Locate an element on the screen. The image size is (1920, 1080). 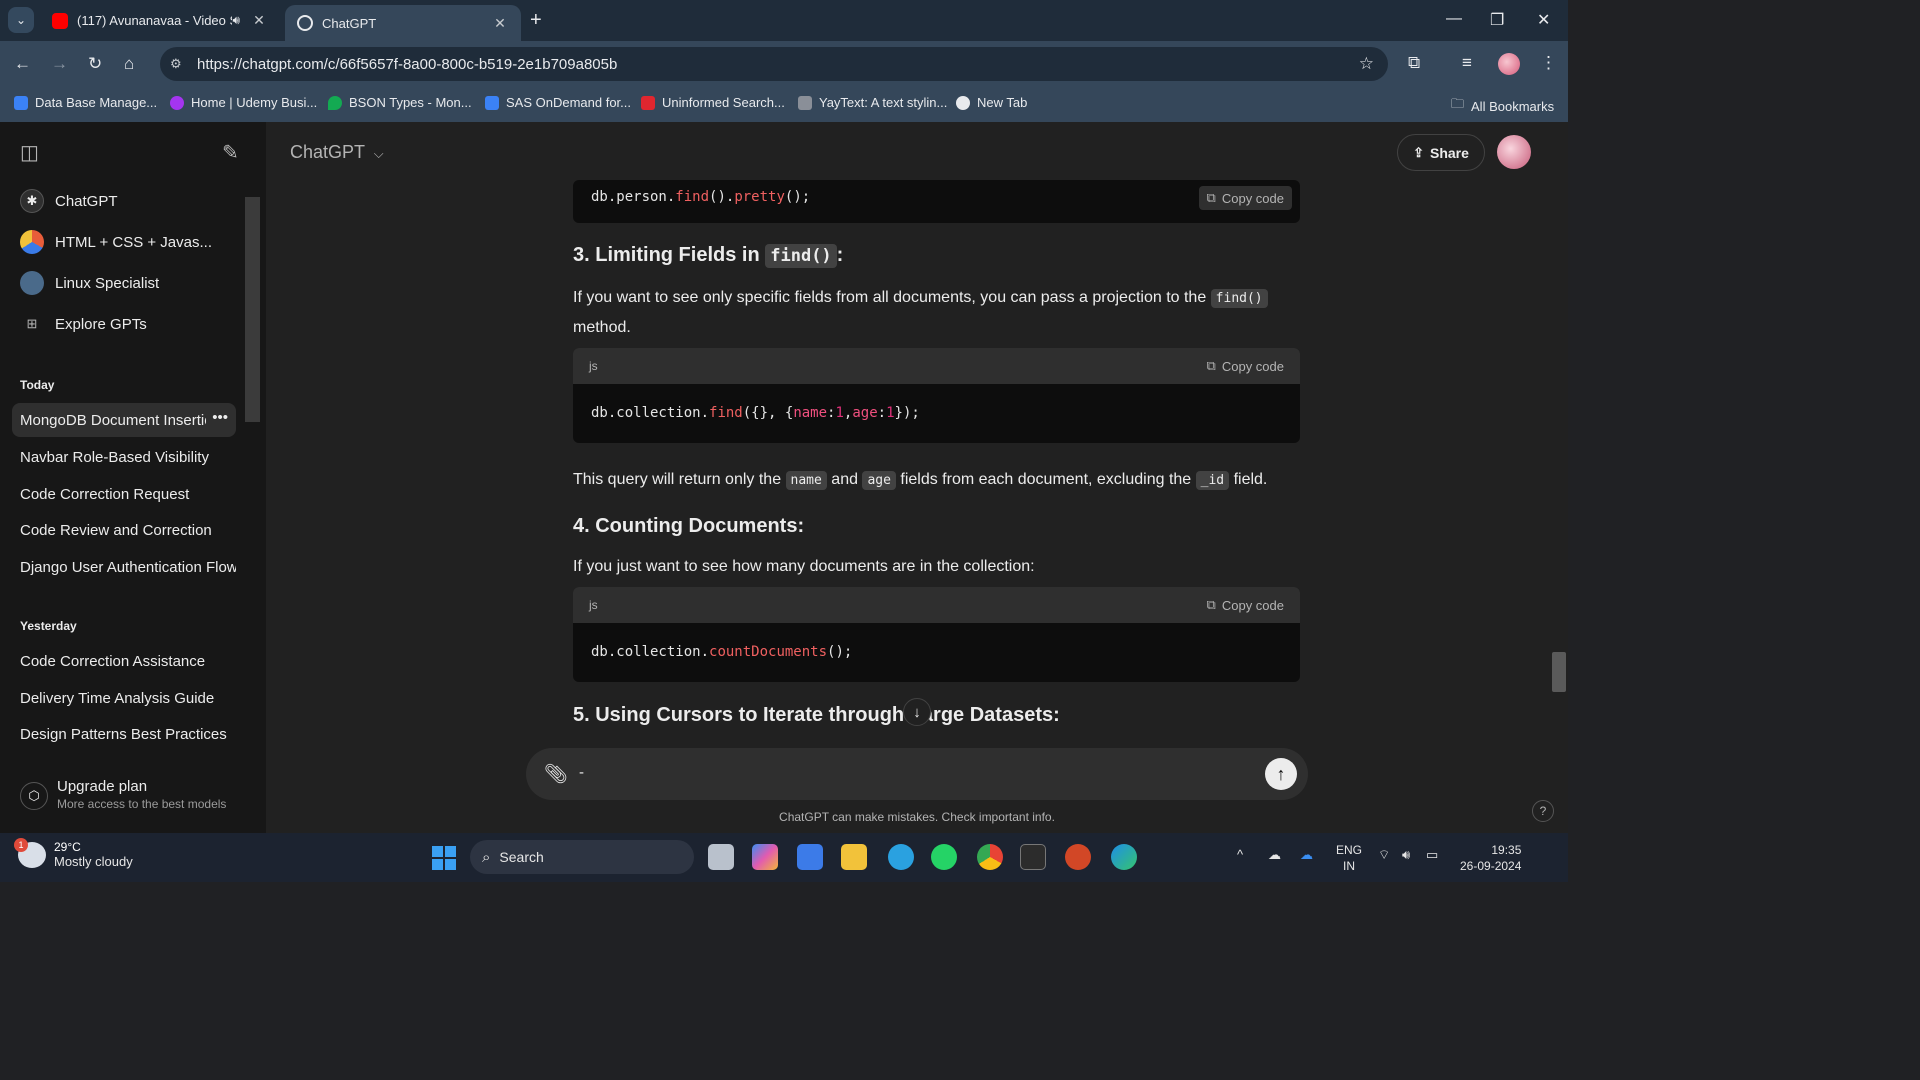
bookmark-star-icon: ☆ is located at coordinates (1366, 64).